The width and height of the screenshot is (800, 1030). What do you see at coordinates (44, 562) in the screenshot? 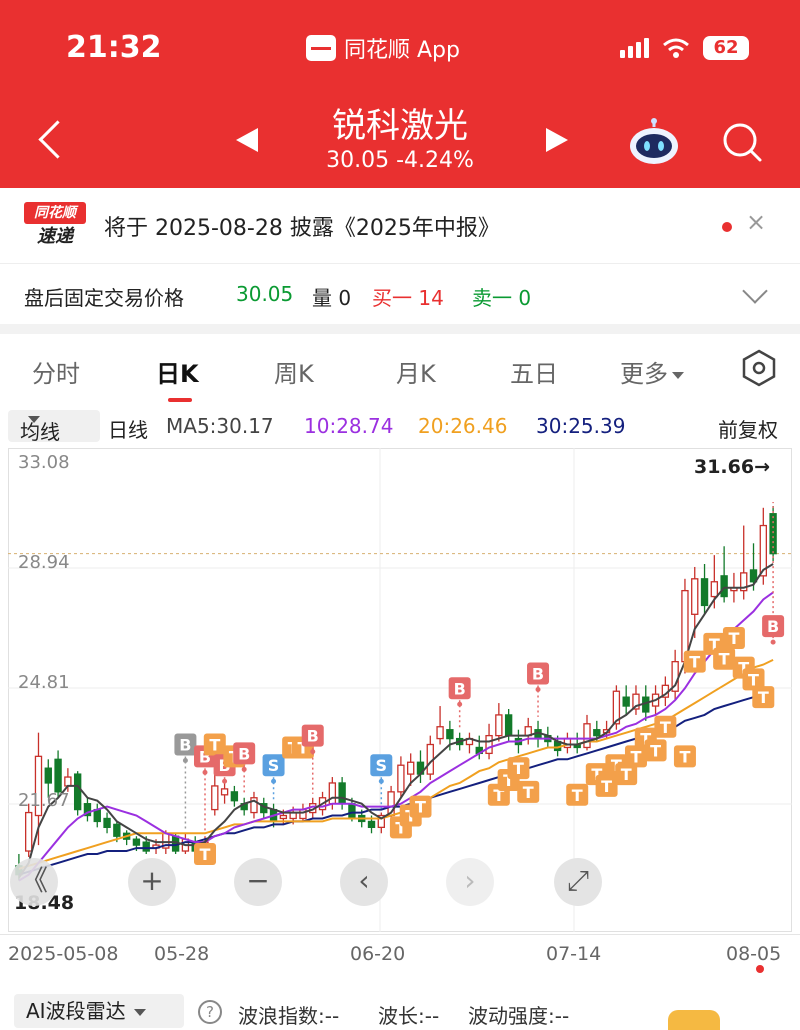
I see `y-tick-label: 28.94` at bounding box center [44, 562].